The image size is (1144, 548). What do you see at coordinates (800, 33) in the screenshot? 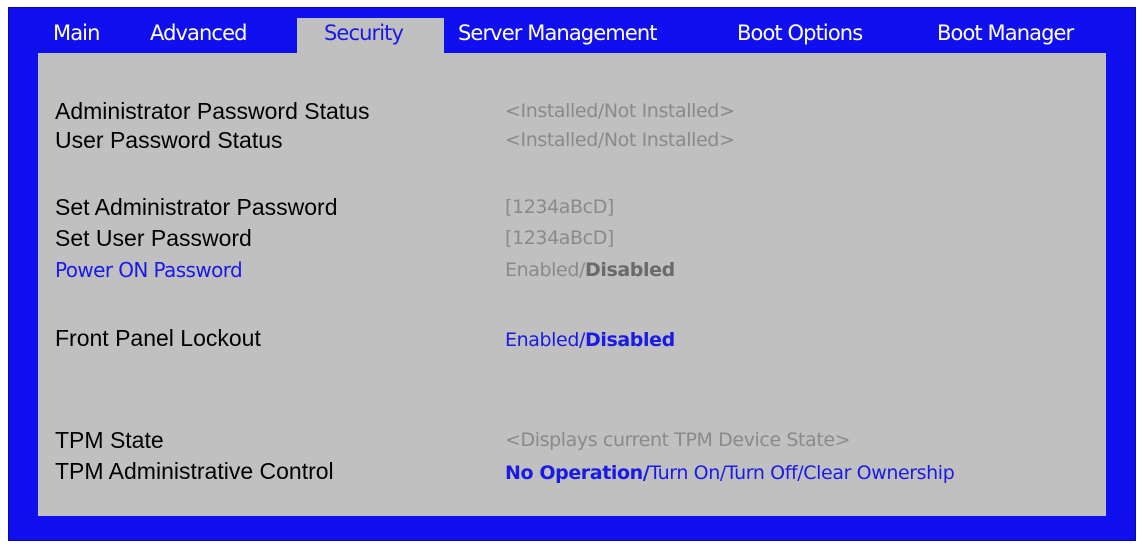
I see `tab-boot-options-label: Boot Options` at bounding box center [800, 33].